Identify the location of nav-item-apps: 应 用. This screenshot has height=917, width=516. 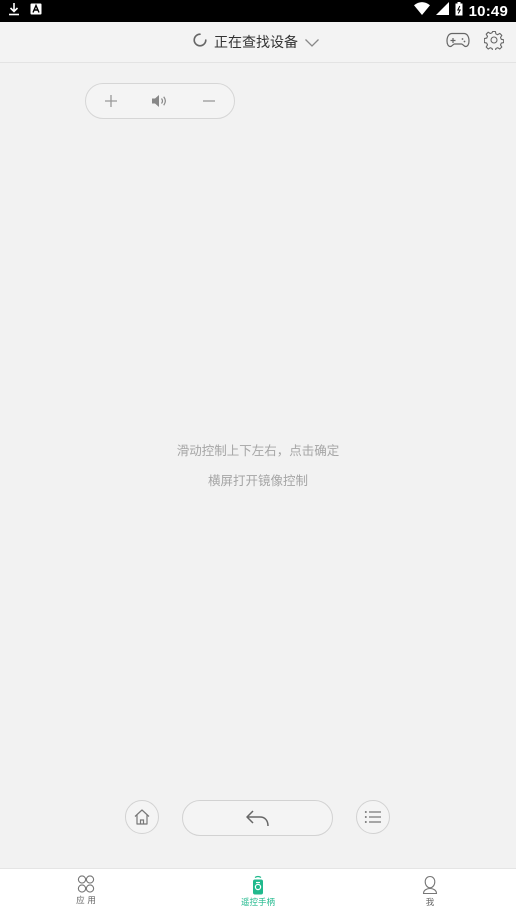
(86, 890).